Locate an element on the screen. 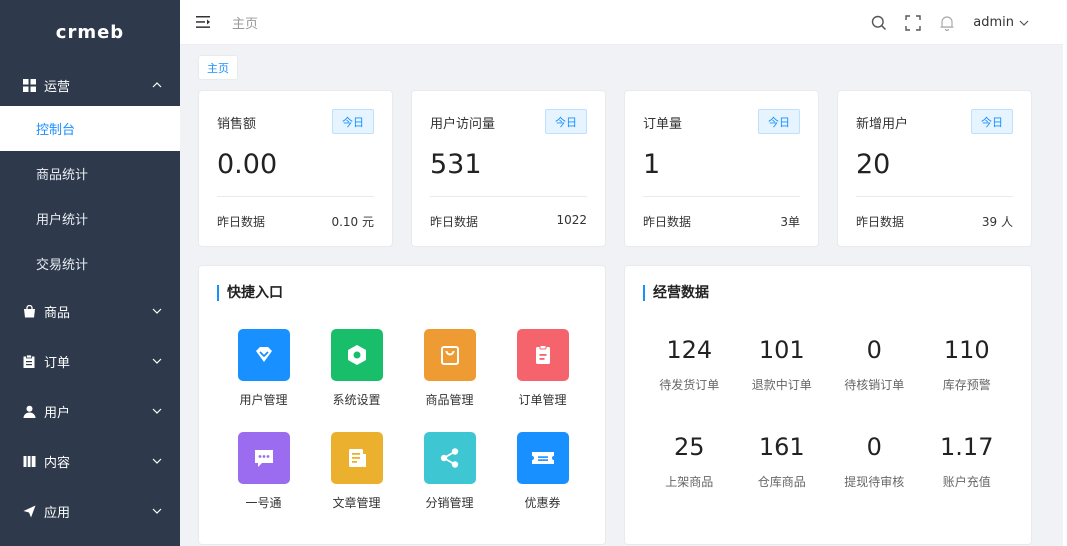 Image resolution: width=1067 pixels, height=546 pixels. share-icon is located at coordinates (449, 458).